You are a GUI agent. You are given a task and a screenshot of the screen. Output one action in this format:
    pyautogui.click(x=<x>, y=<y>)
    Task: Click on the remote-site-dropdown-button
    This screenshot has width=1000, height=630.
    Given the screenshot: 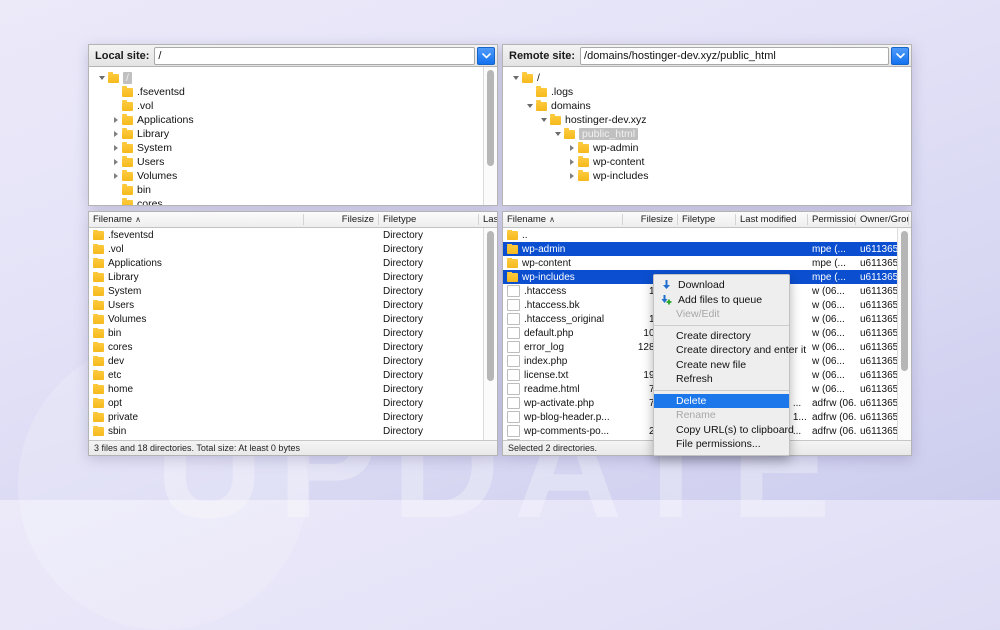 What is the action you would take?
    pyautogui.click(x=900, y=55)
    